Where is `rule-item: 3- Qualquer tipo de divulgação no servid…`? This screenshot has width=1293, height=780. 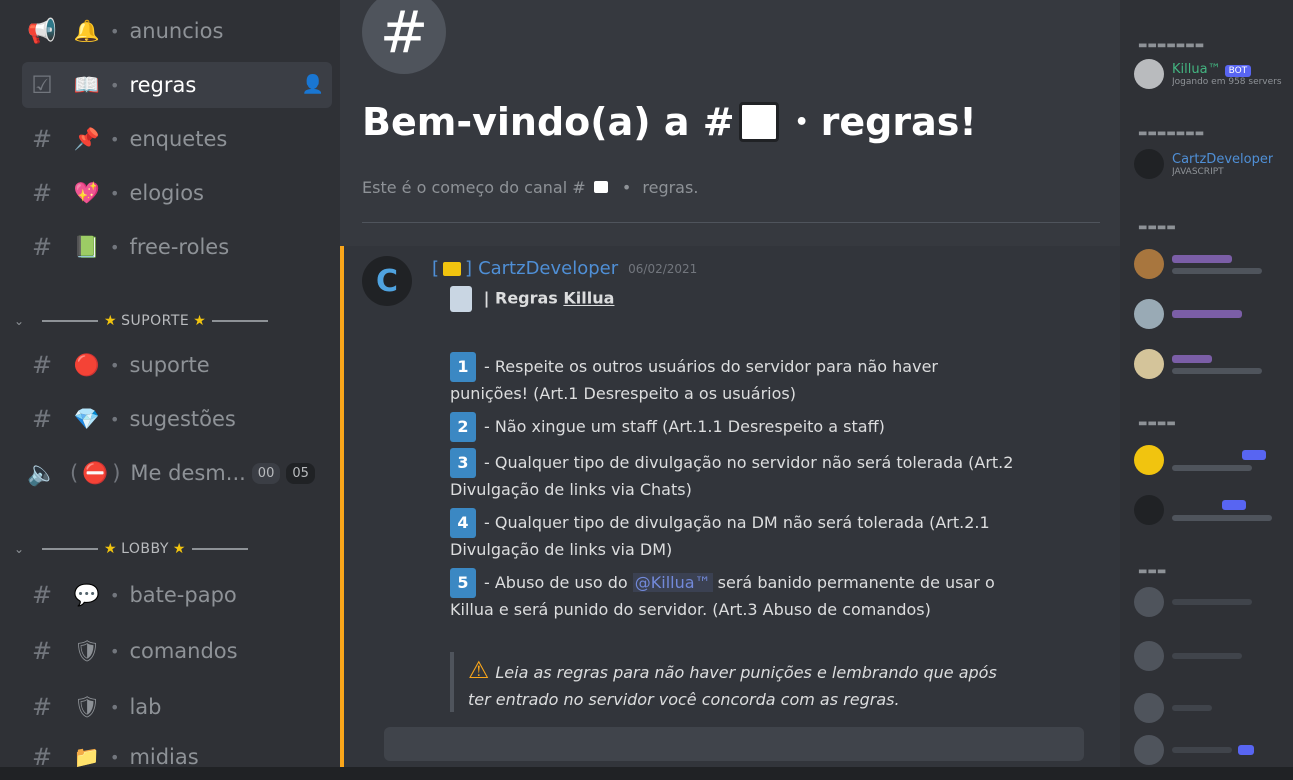
rule-item: 3- Qualquer tipo de divulgação no servid… is located at coordinates (735, 475).